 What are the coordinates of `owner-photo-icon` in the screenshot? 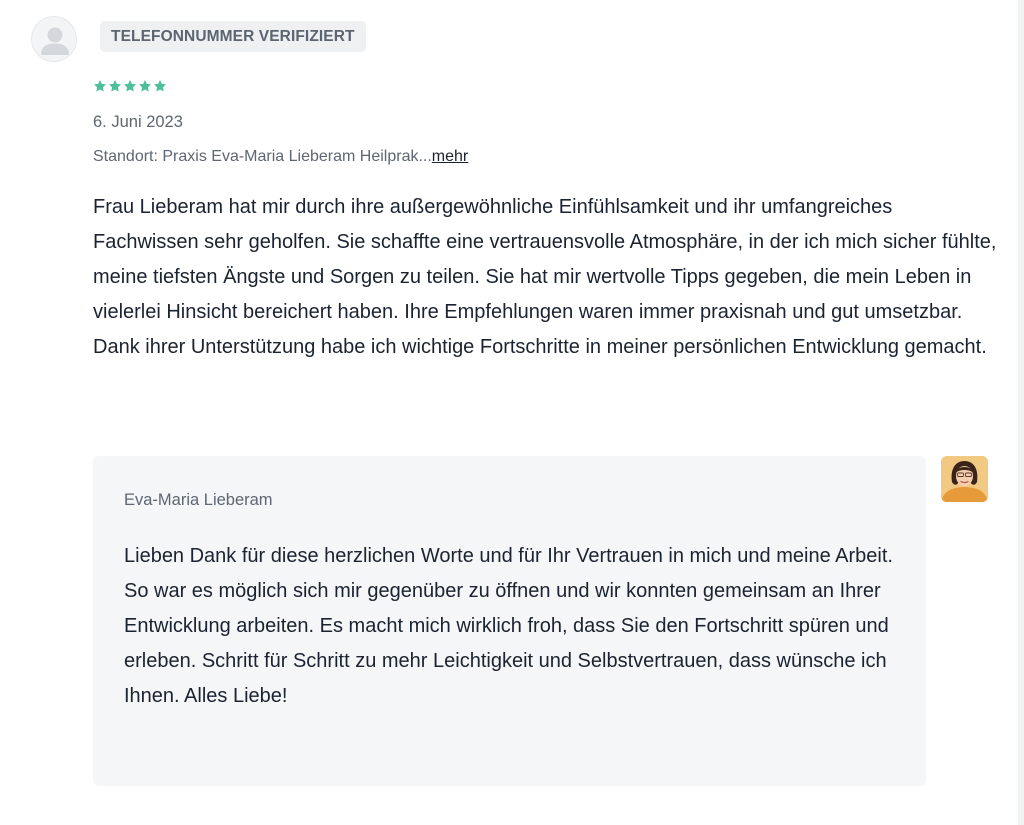 It's located at (964, 479).